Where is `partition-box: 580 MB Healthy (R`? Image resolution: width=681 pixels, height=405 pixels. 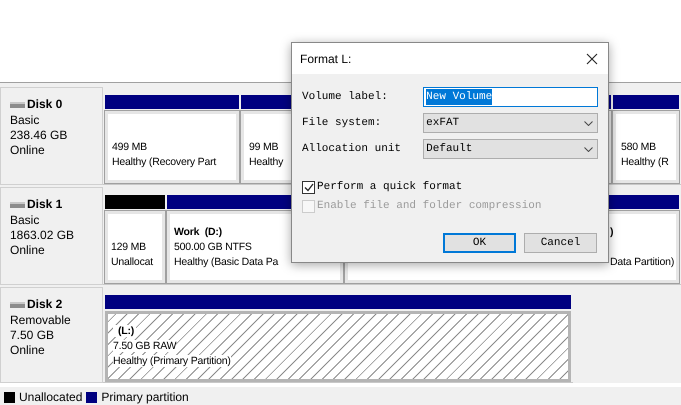
partition-box: 580 MB Healthy (R is located at coordinates (646, 147).